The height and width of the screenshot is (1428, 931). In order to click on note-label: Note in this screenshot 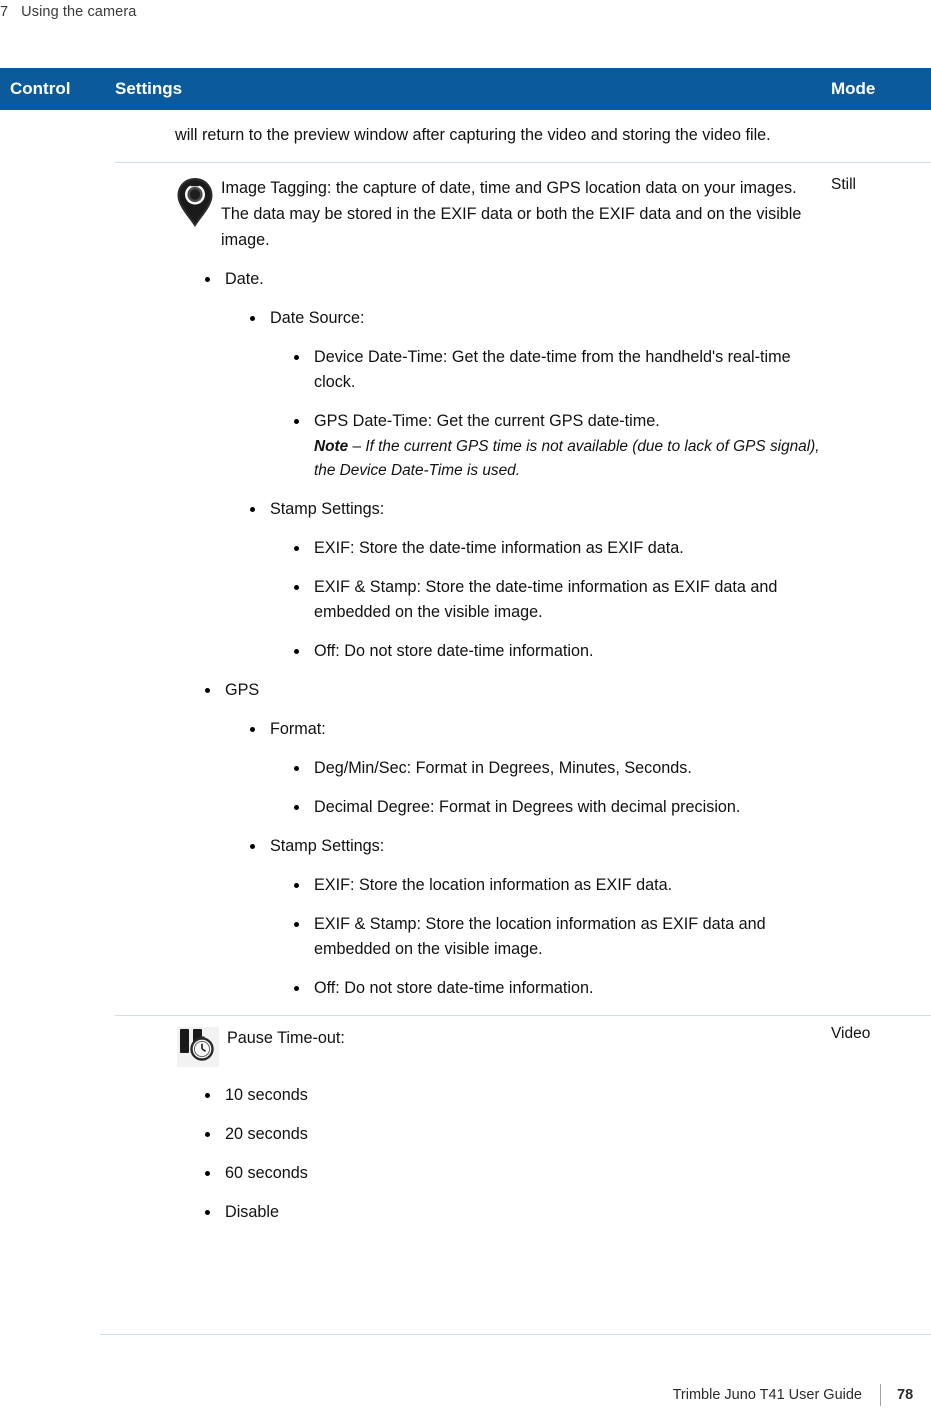, I will do `click(331, 446)`.